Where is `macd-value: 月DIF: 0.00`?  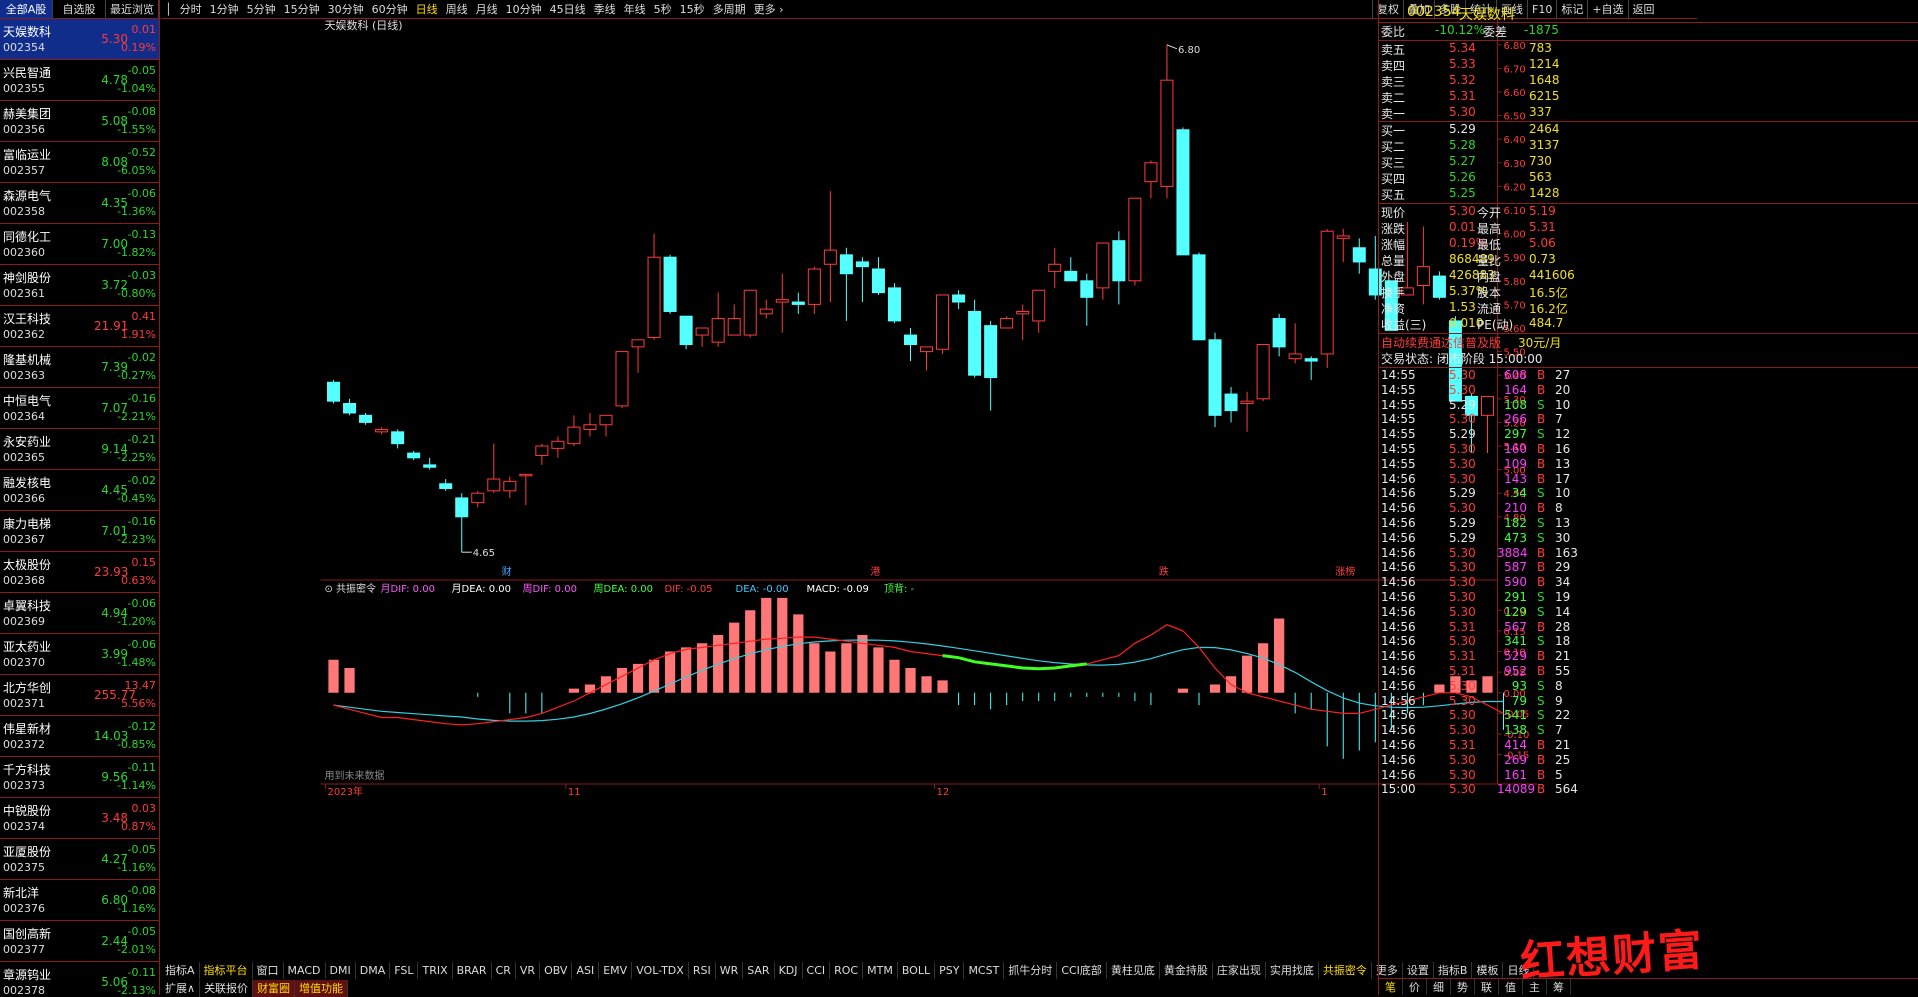 macd-value: 月DIF: 0.00 is located at coordinates (408, 589).